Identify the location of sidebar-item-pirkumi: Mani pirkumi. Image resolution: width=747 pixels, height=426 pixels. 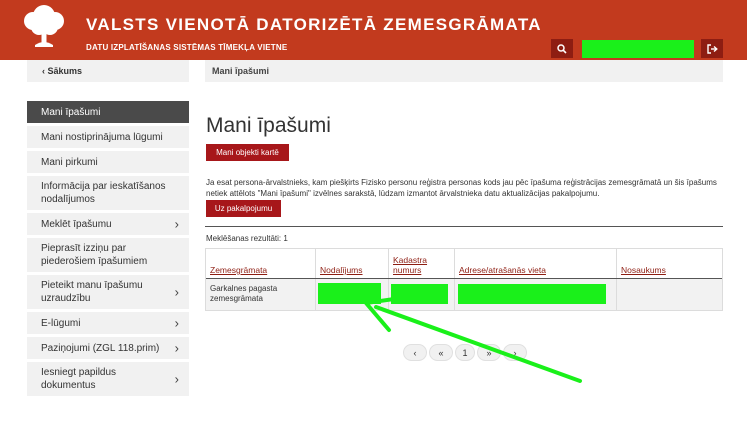
(108, 162).